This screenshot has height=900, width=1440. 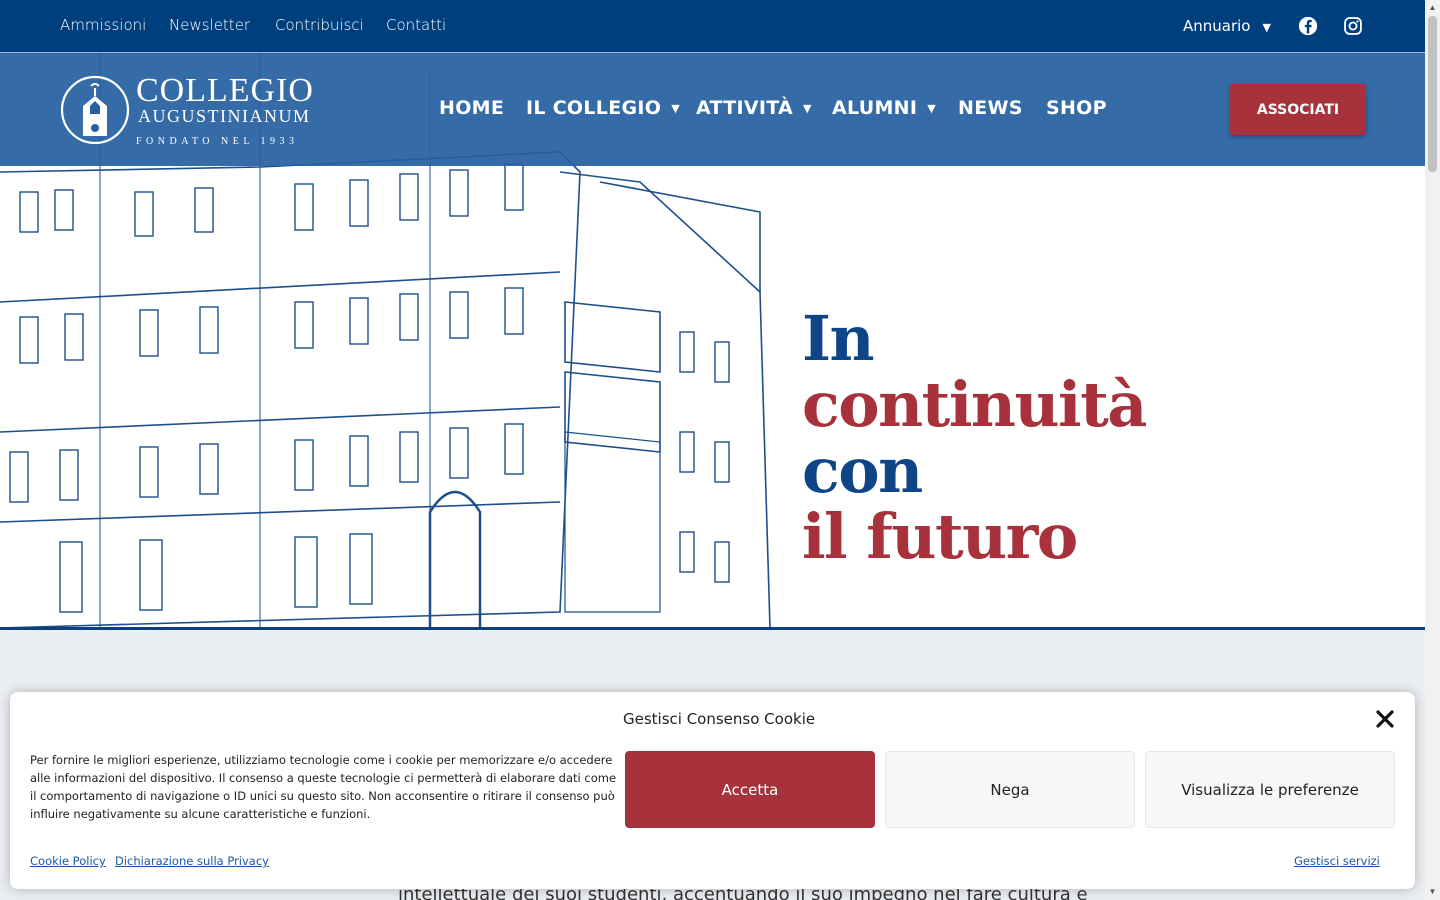 What do you see at coordinates (1337, 861) in the screenshot?
I see `manage-services-link: Gestisci servizi` at bounding box center [1337, 861].